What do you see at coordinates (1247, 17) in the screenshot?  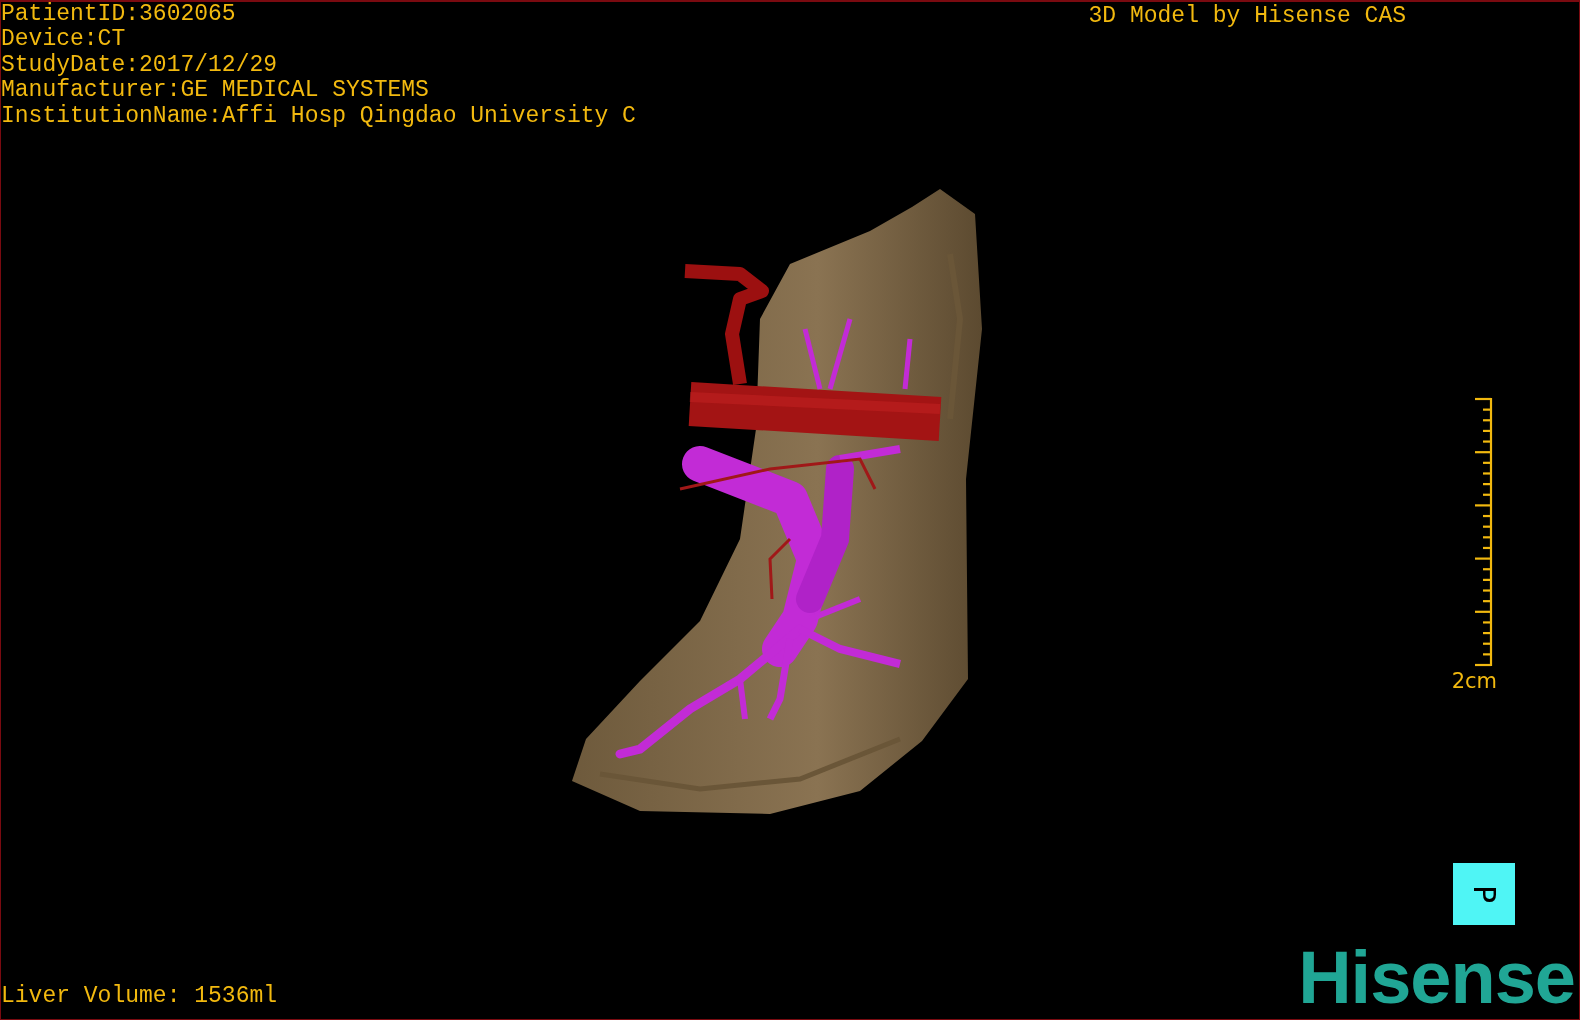 I see `viewer-title: 3D Model by Hisense CAS` at bounding box center [1247, 17].